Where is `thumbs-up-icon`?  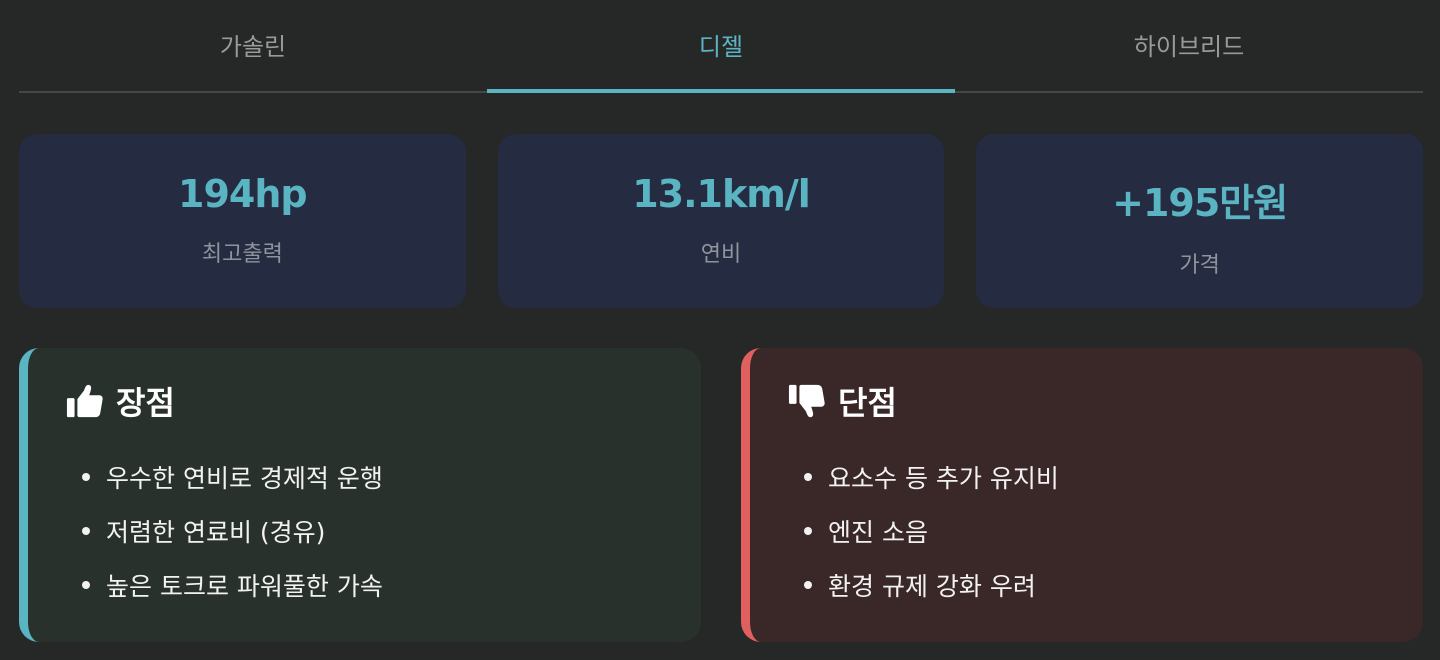
thumbs-up-icon is located at coordinates (85, 401).